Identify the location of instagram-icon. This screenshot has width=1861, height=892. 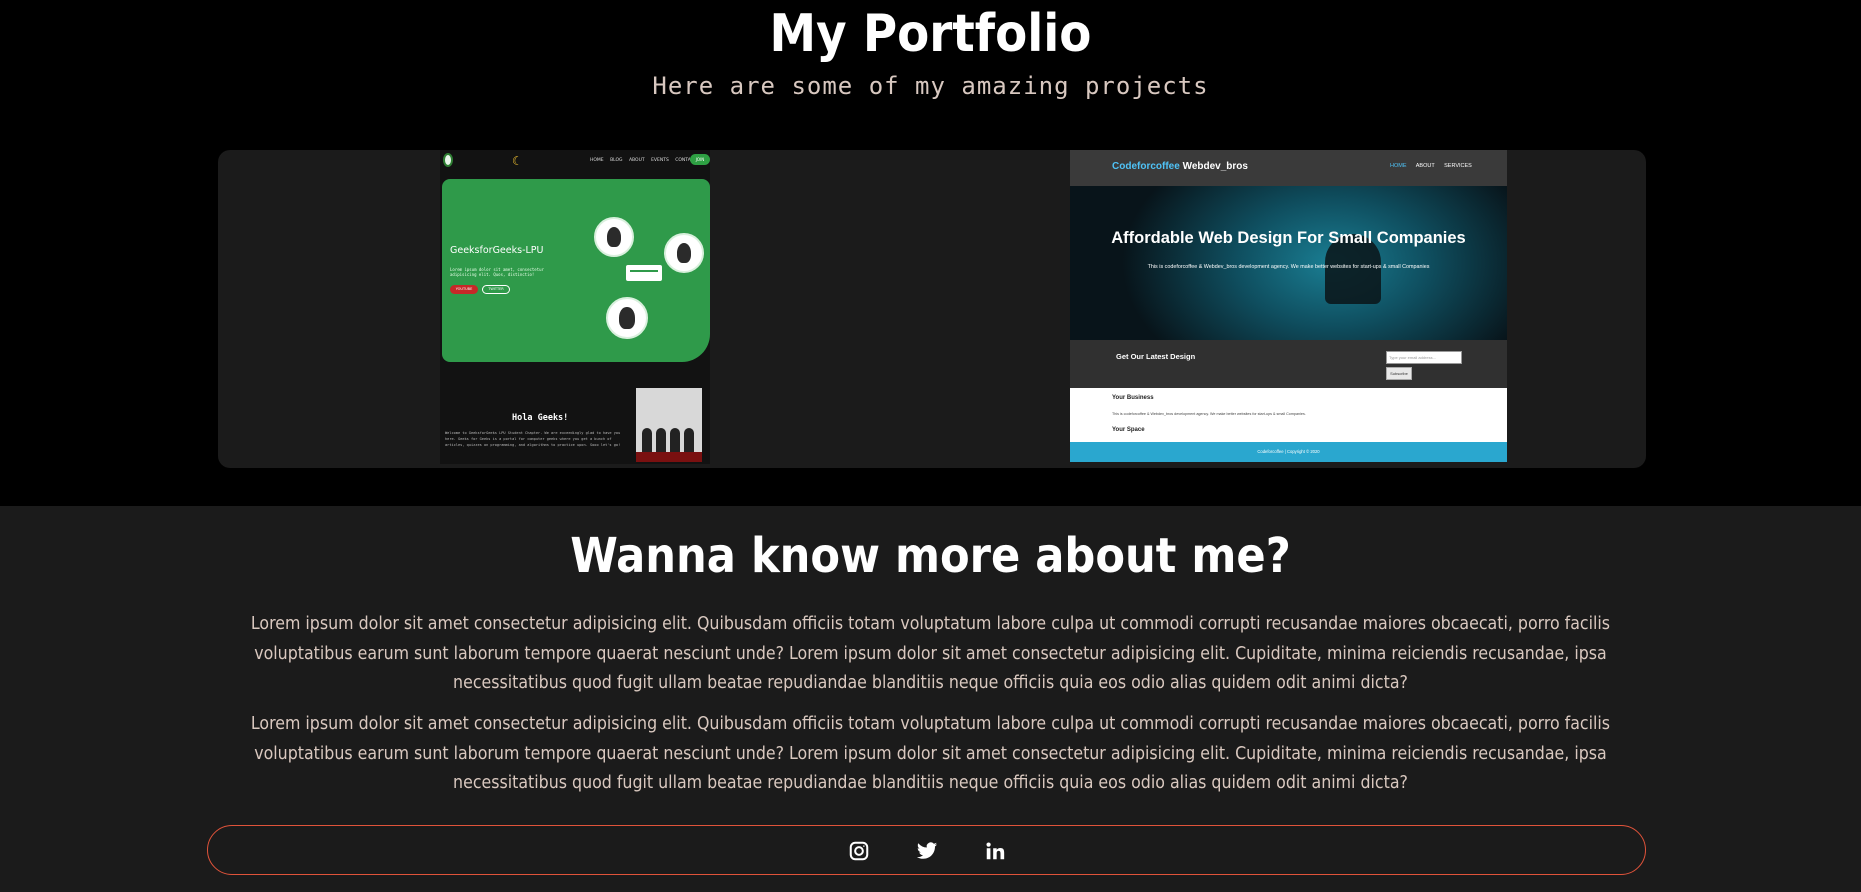
(859, 851).